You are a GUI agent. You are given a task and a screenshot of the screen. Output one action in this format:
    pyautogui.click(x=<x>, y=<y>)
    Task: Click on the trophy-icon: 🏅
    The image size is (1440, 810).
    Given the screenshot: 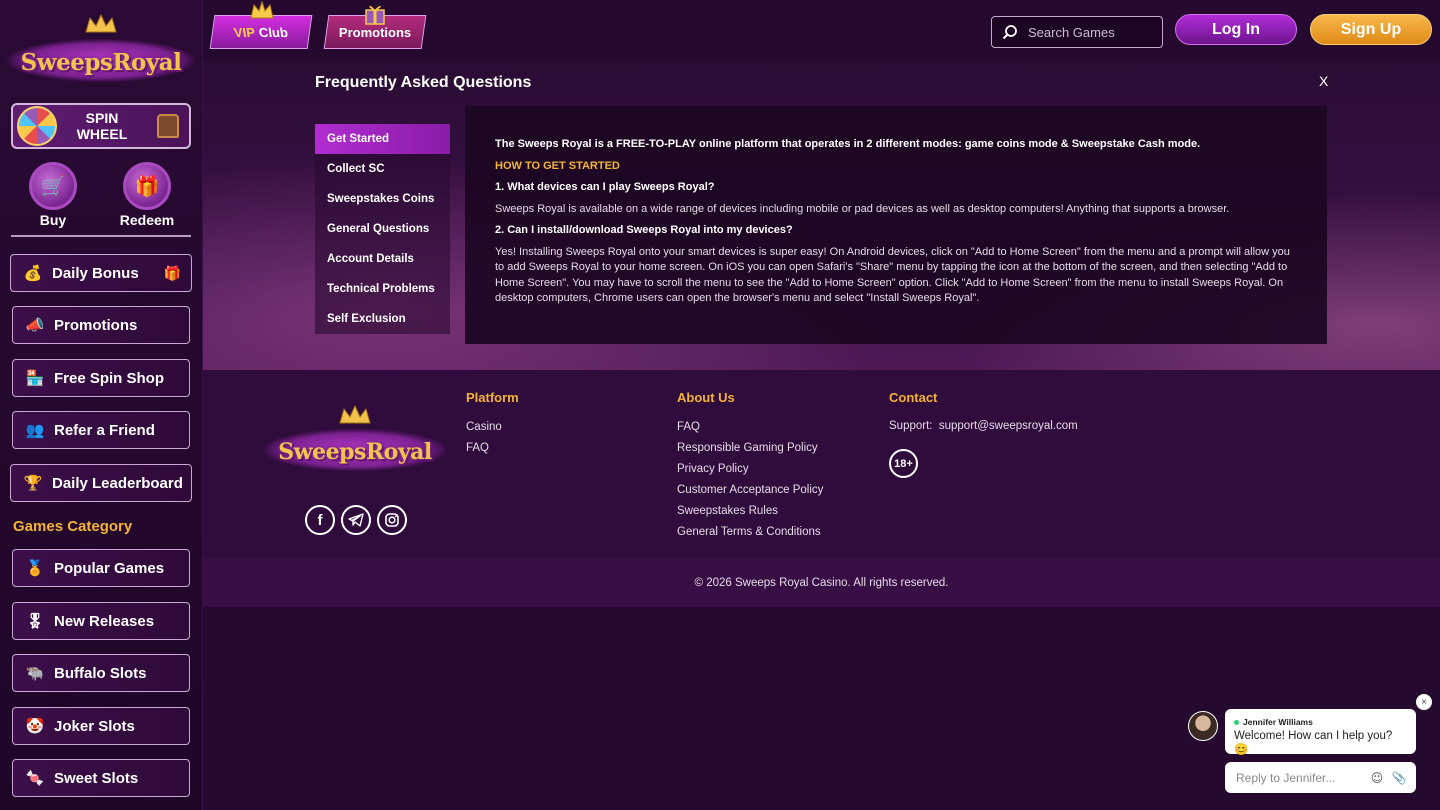 What is the action you would take?
    pyautogui.click(x=35, y=568)
    